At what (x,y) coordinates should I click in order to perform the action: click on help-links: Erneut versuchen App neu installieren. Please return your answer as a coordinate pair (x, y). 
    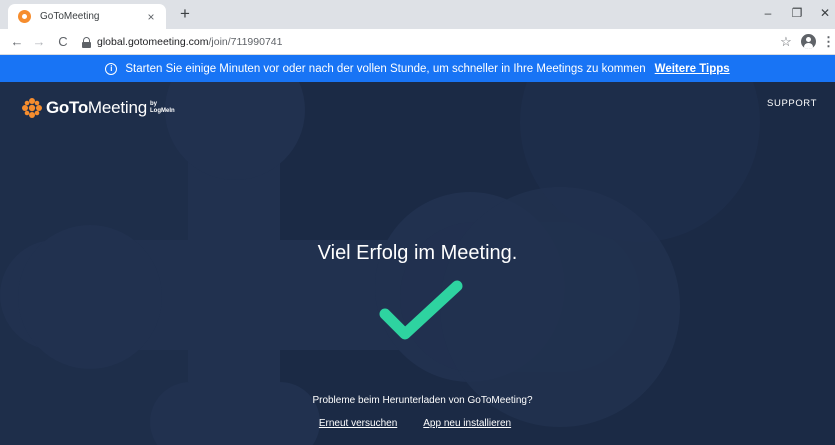
    Looking at the image, I should click on (415, 423).